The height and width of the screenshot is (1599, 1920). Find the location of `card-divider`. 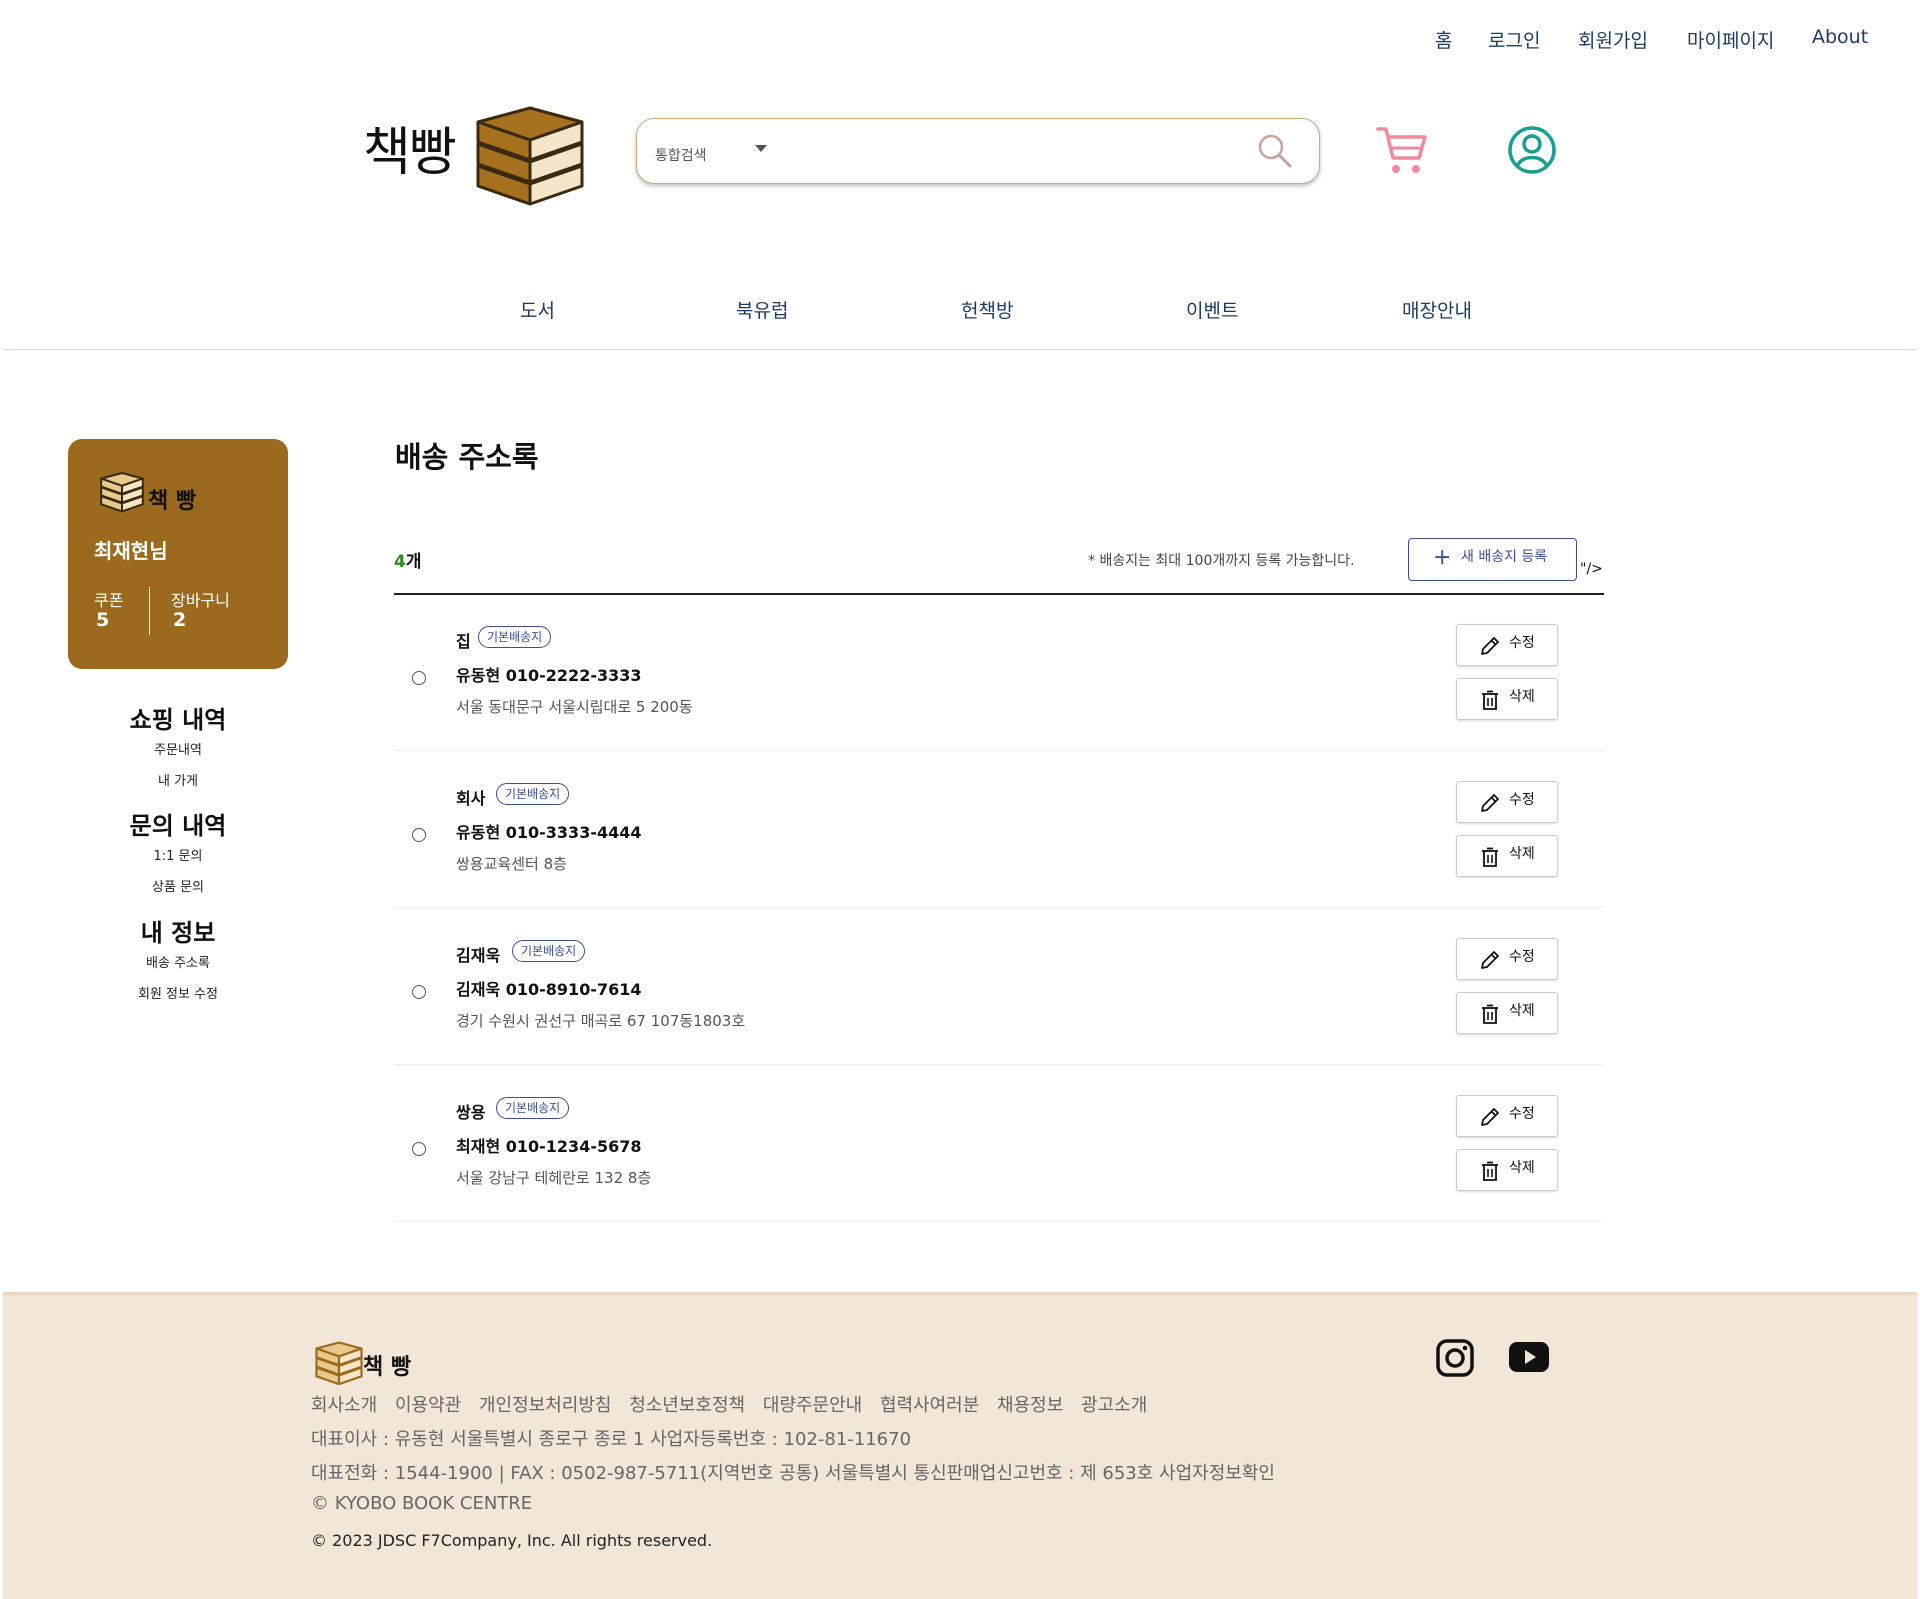

card-divider is located at coordinates (149, 611).